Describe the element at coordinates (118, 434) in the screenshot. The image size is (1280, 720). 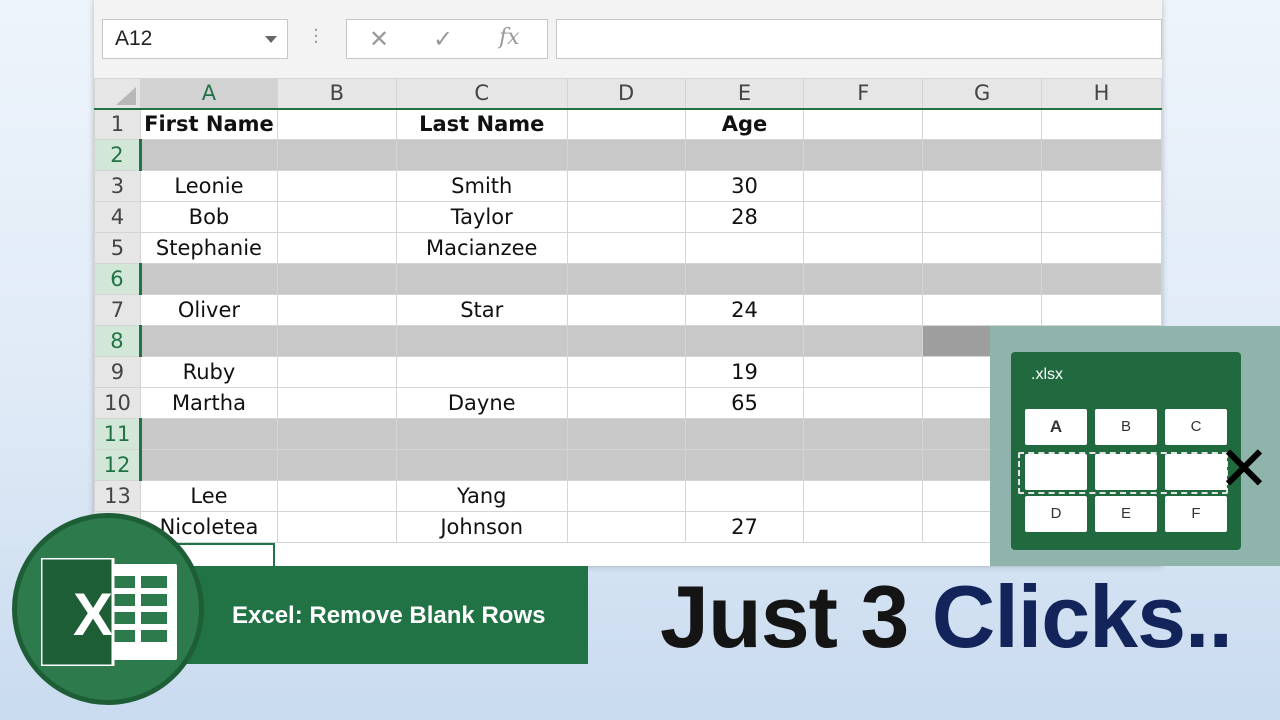
I see `row-header: 11` at that location.